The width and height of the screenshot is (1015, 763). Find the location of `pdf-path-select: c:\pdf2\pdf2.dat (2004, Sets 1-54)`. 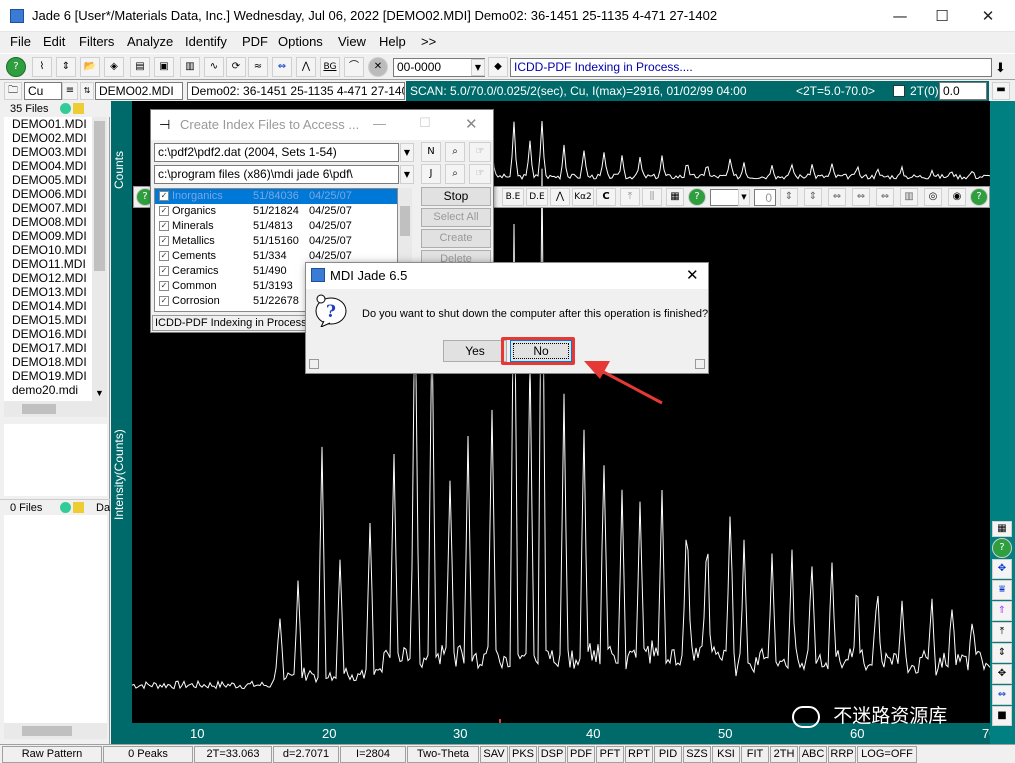

pdf-path-select: c:\pdf2\pdf2.dat (2004, Sets 1-54) is located at coordinates (276, 152).